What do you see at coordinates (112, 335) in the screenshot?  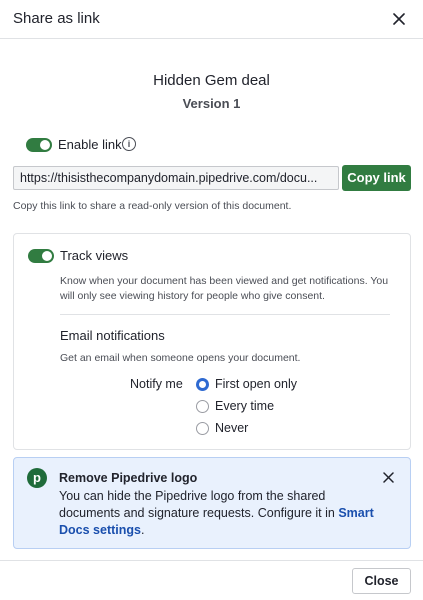 I see `email-notifications-title: Email notifications` at bounding box center [112, 335].